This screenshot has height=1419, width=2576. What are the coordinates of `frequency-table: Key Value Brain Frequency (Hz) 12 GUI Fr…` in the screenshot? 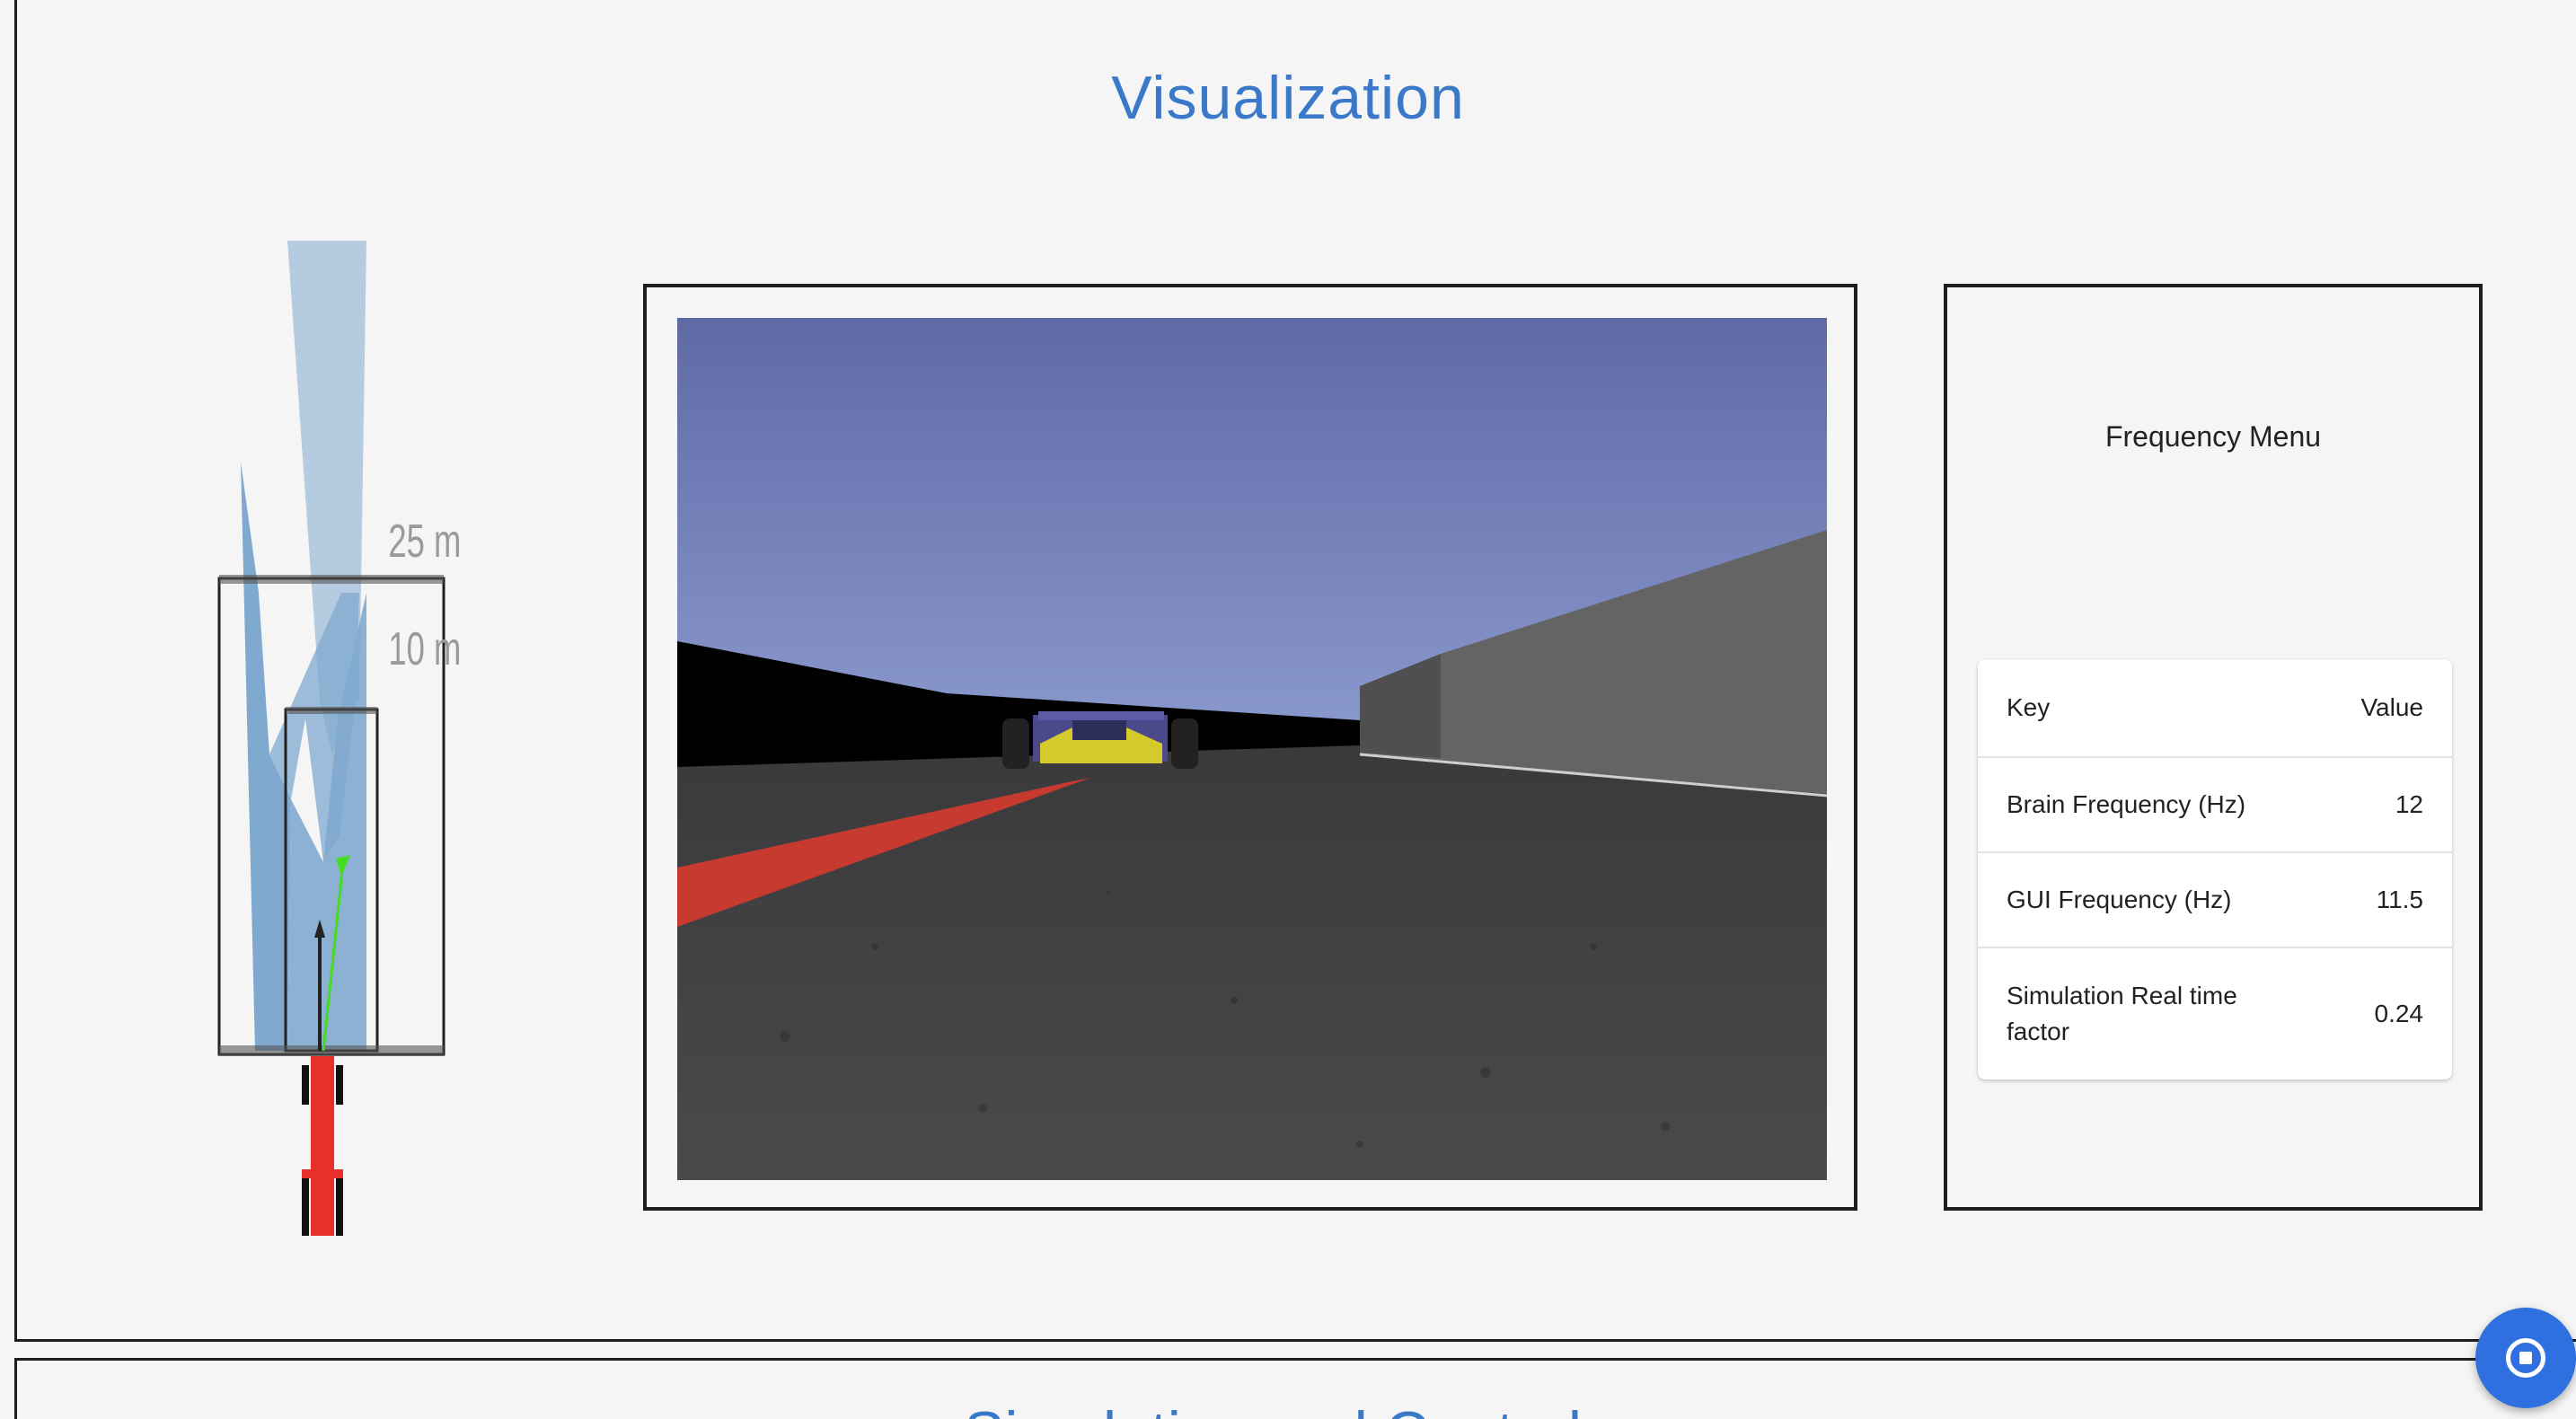 It's located at (2215, 869).